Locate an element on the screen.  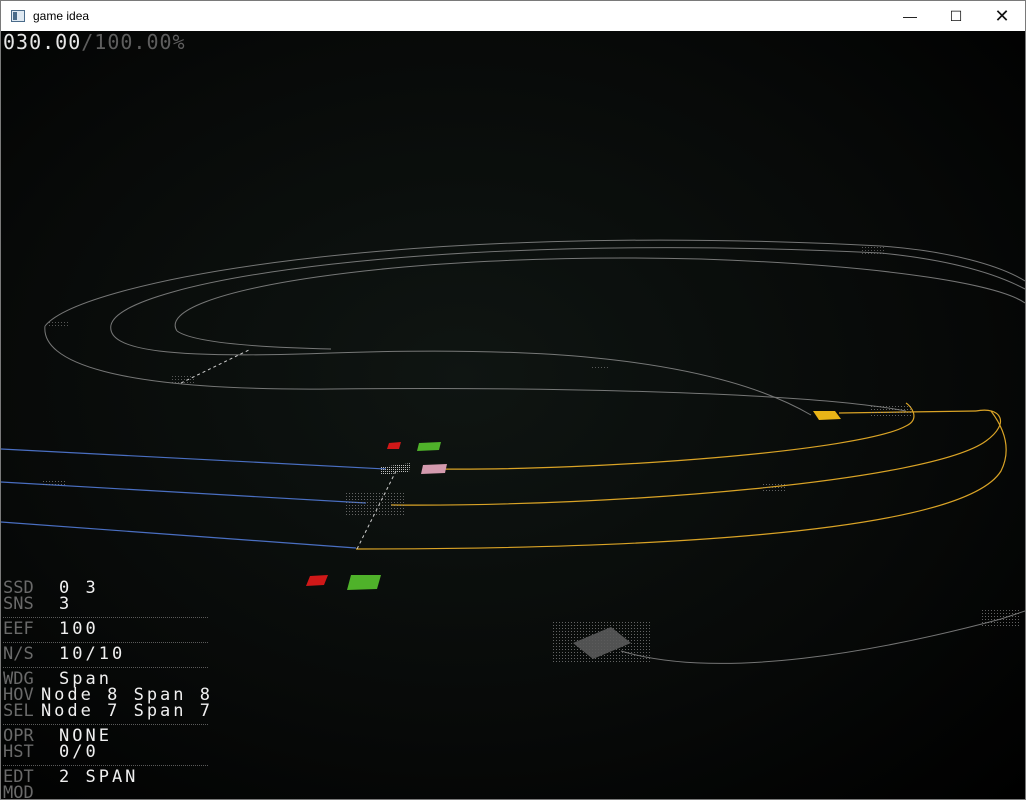
hud-row-ns: N/S 10/10 is located at coordinates (108, 654).